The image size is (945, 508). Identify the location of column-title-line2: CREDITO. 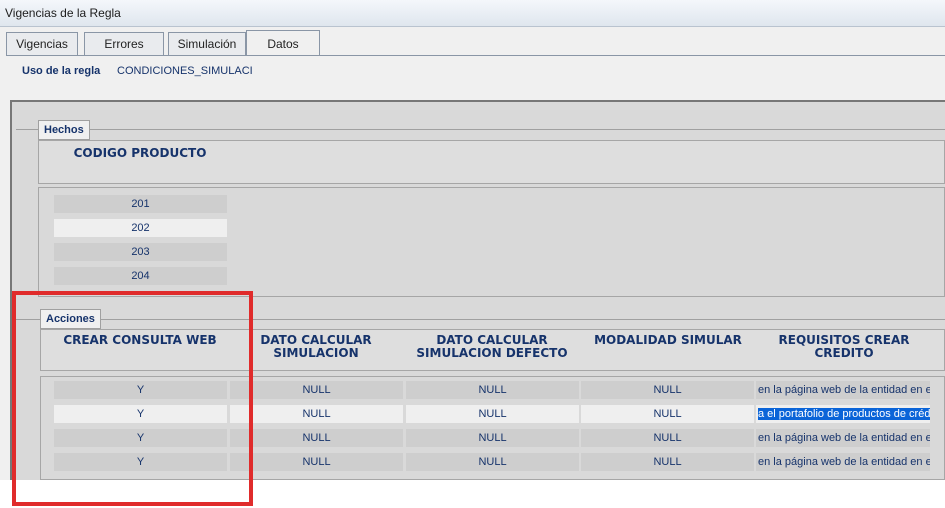
(844, 353).